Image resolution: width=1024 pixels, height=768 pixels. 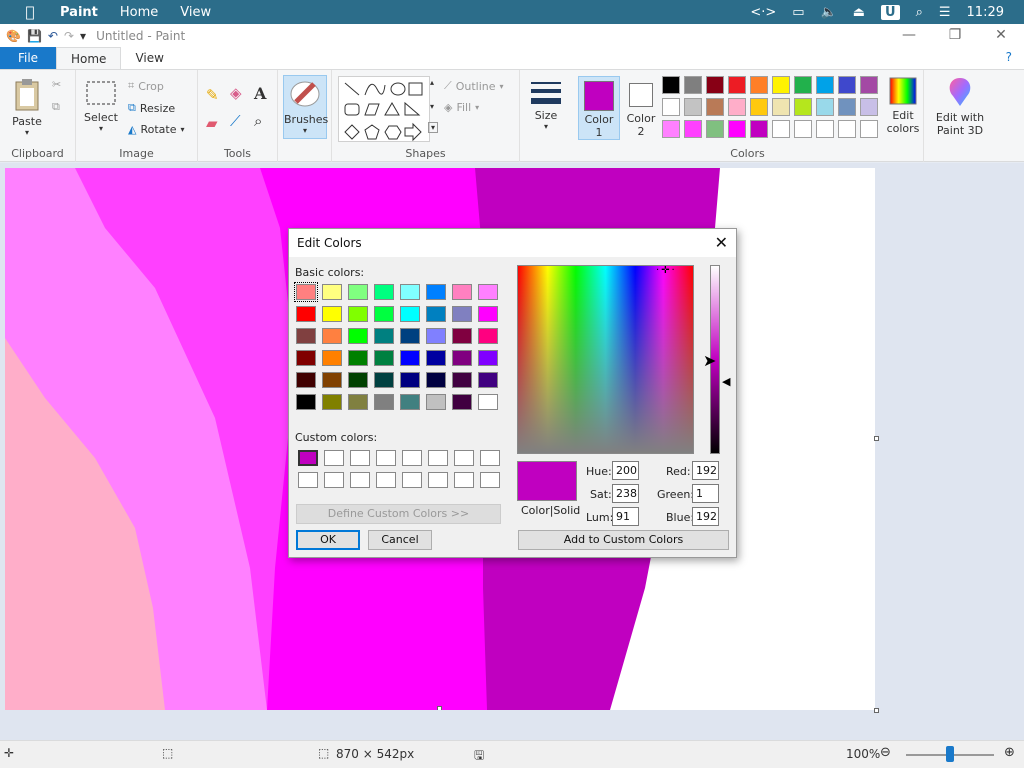 I want to click on rotate-button: ◭ Rotate ▾, so click(x=156, y=129).